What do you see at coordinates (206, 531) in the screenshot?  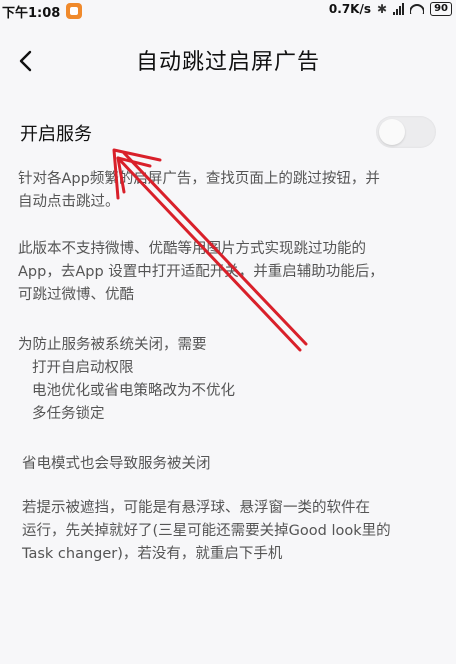 I see `desc-line: 运行，先关掉就好了(三星可能还需要关掉Good look里的` at bounding box center [206, 531].